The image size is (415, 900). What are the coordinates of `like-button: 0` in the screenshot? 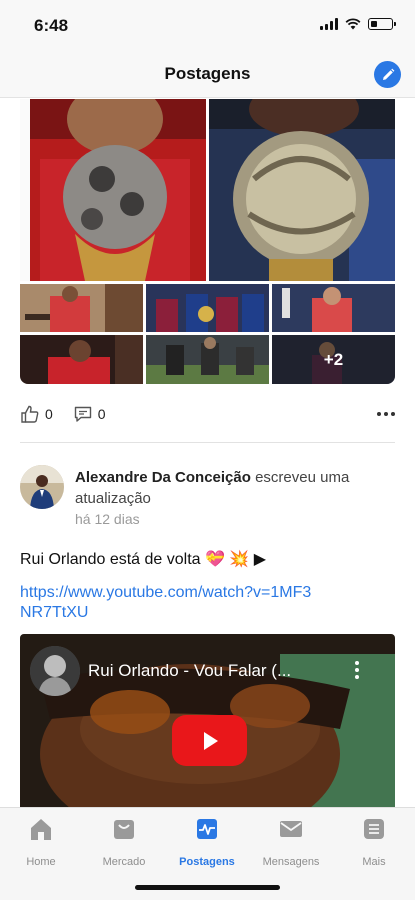 It's located at (36, 414).